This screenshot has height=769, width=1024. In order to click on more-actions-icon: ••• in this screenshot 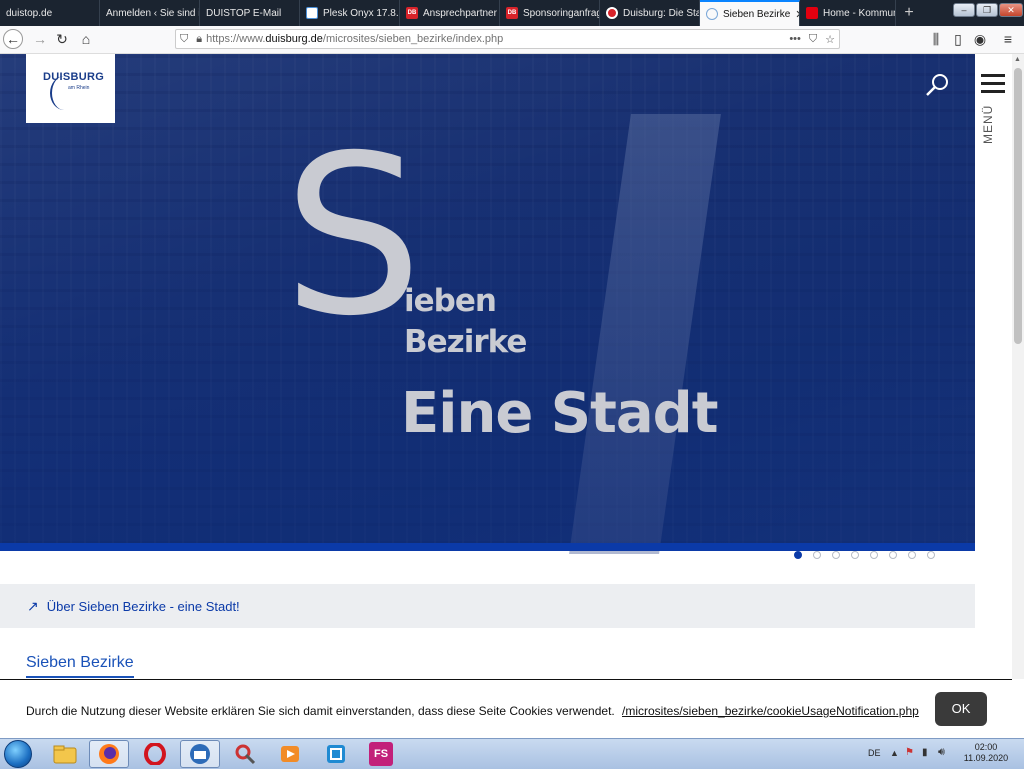, I will do `click(795, 39)`.